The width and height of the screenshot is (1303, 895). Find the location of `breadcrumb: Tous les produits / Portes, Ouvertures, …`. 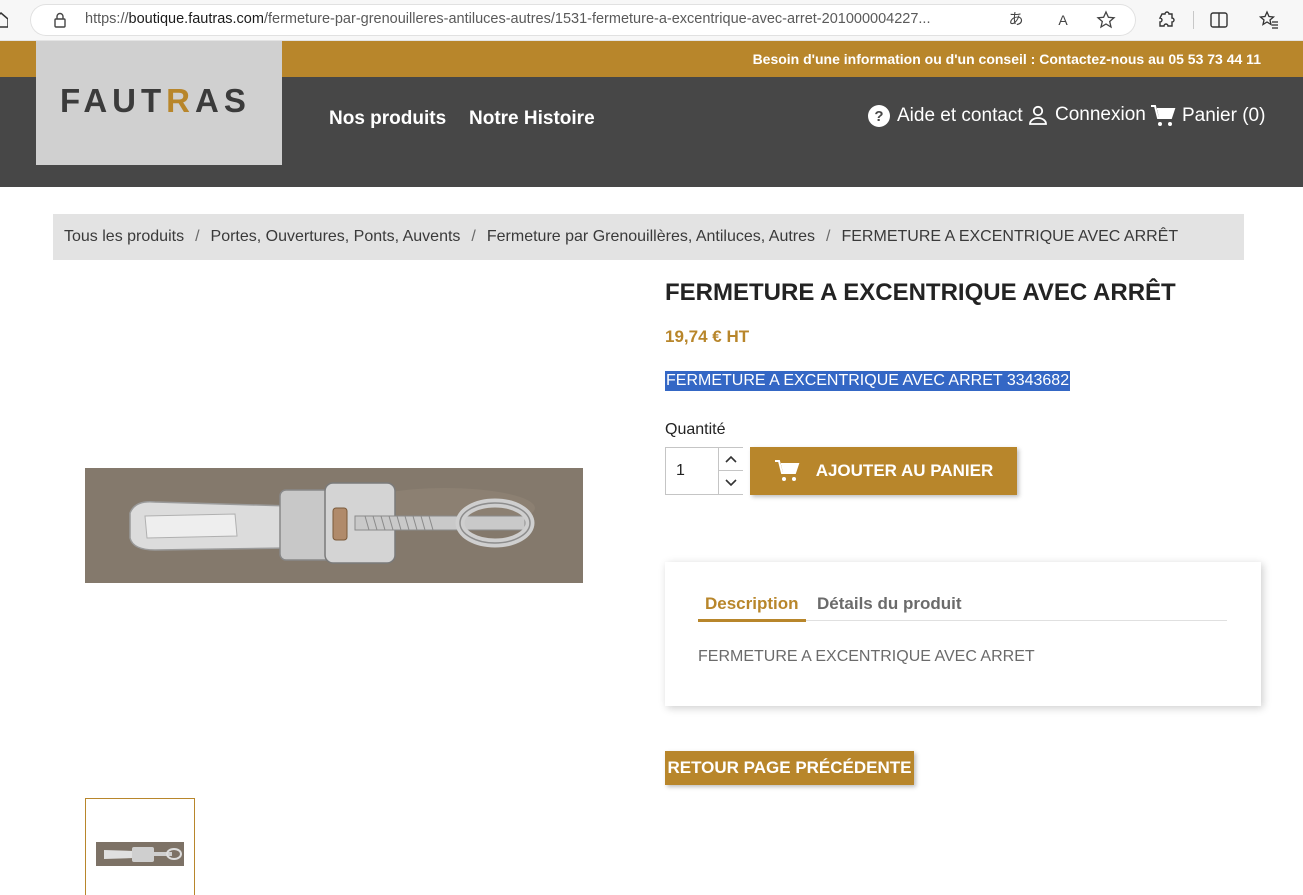

breadcrumb: Tous les produits / Portes, Ouvertures, … is located at coordinates (648, 237).